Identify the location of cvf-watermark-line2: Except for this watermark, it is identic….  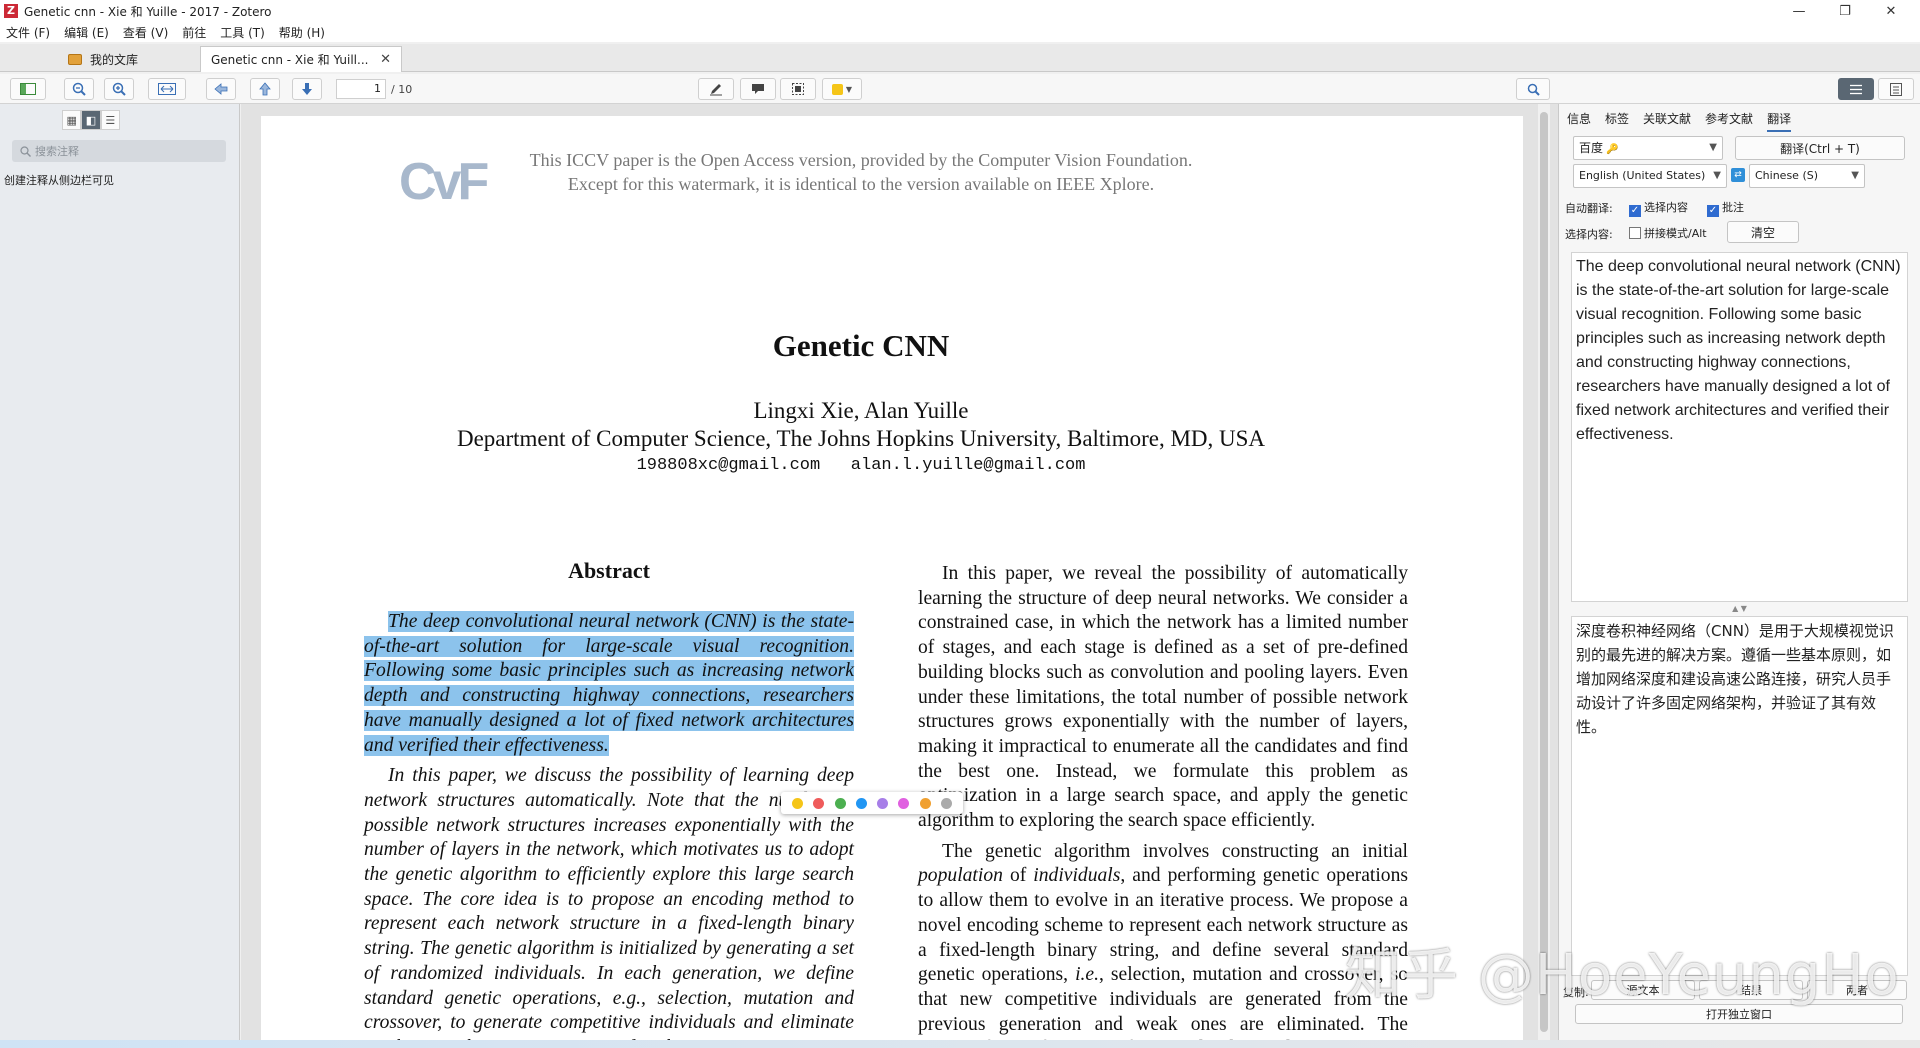
(861, 184).